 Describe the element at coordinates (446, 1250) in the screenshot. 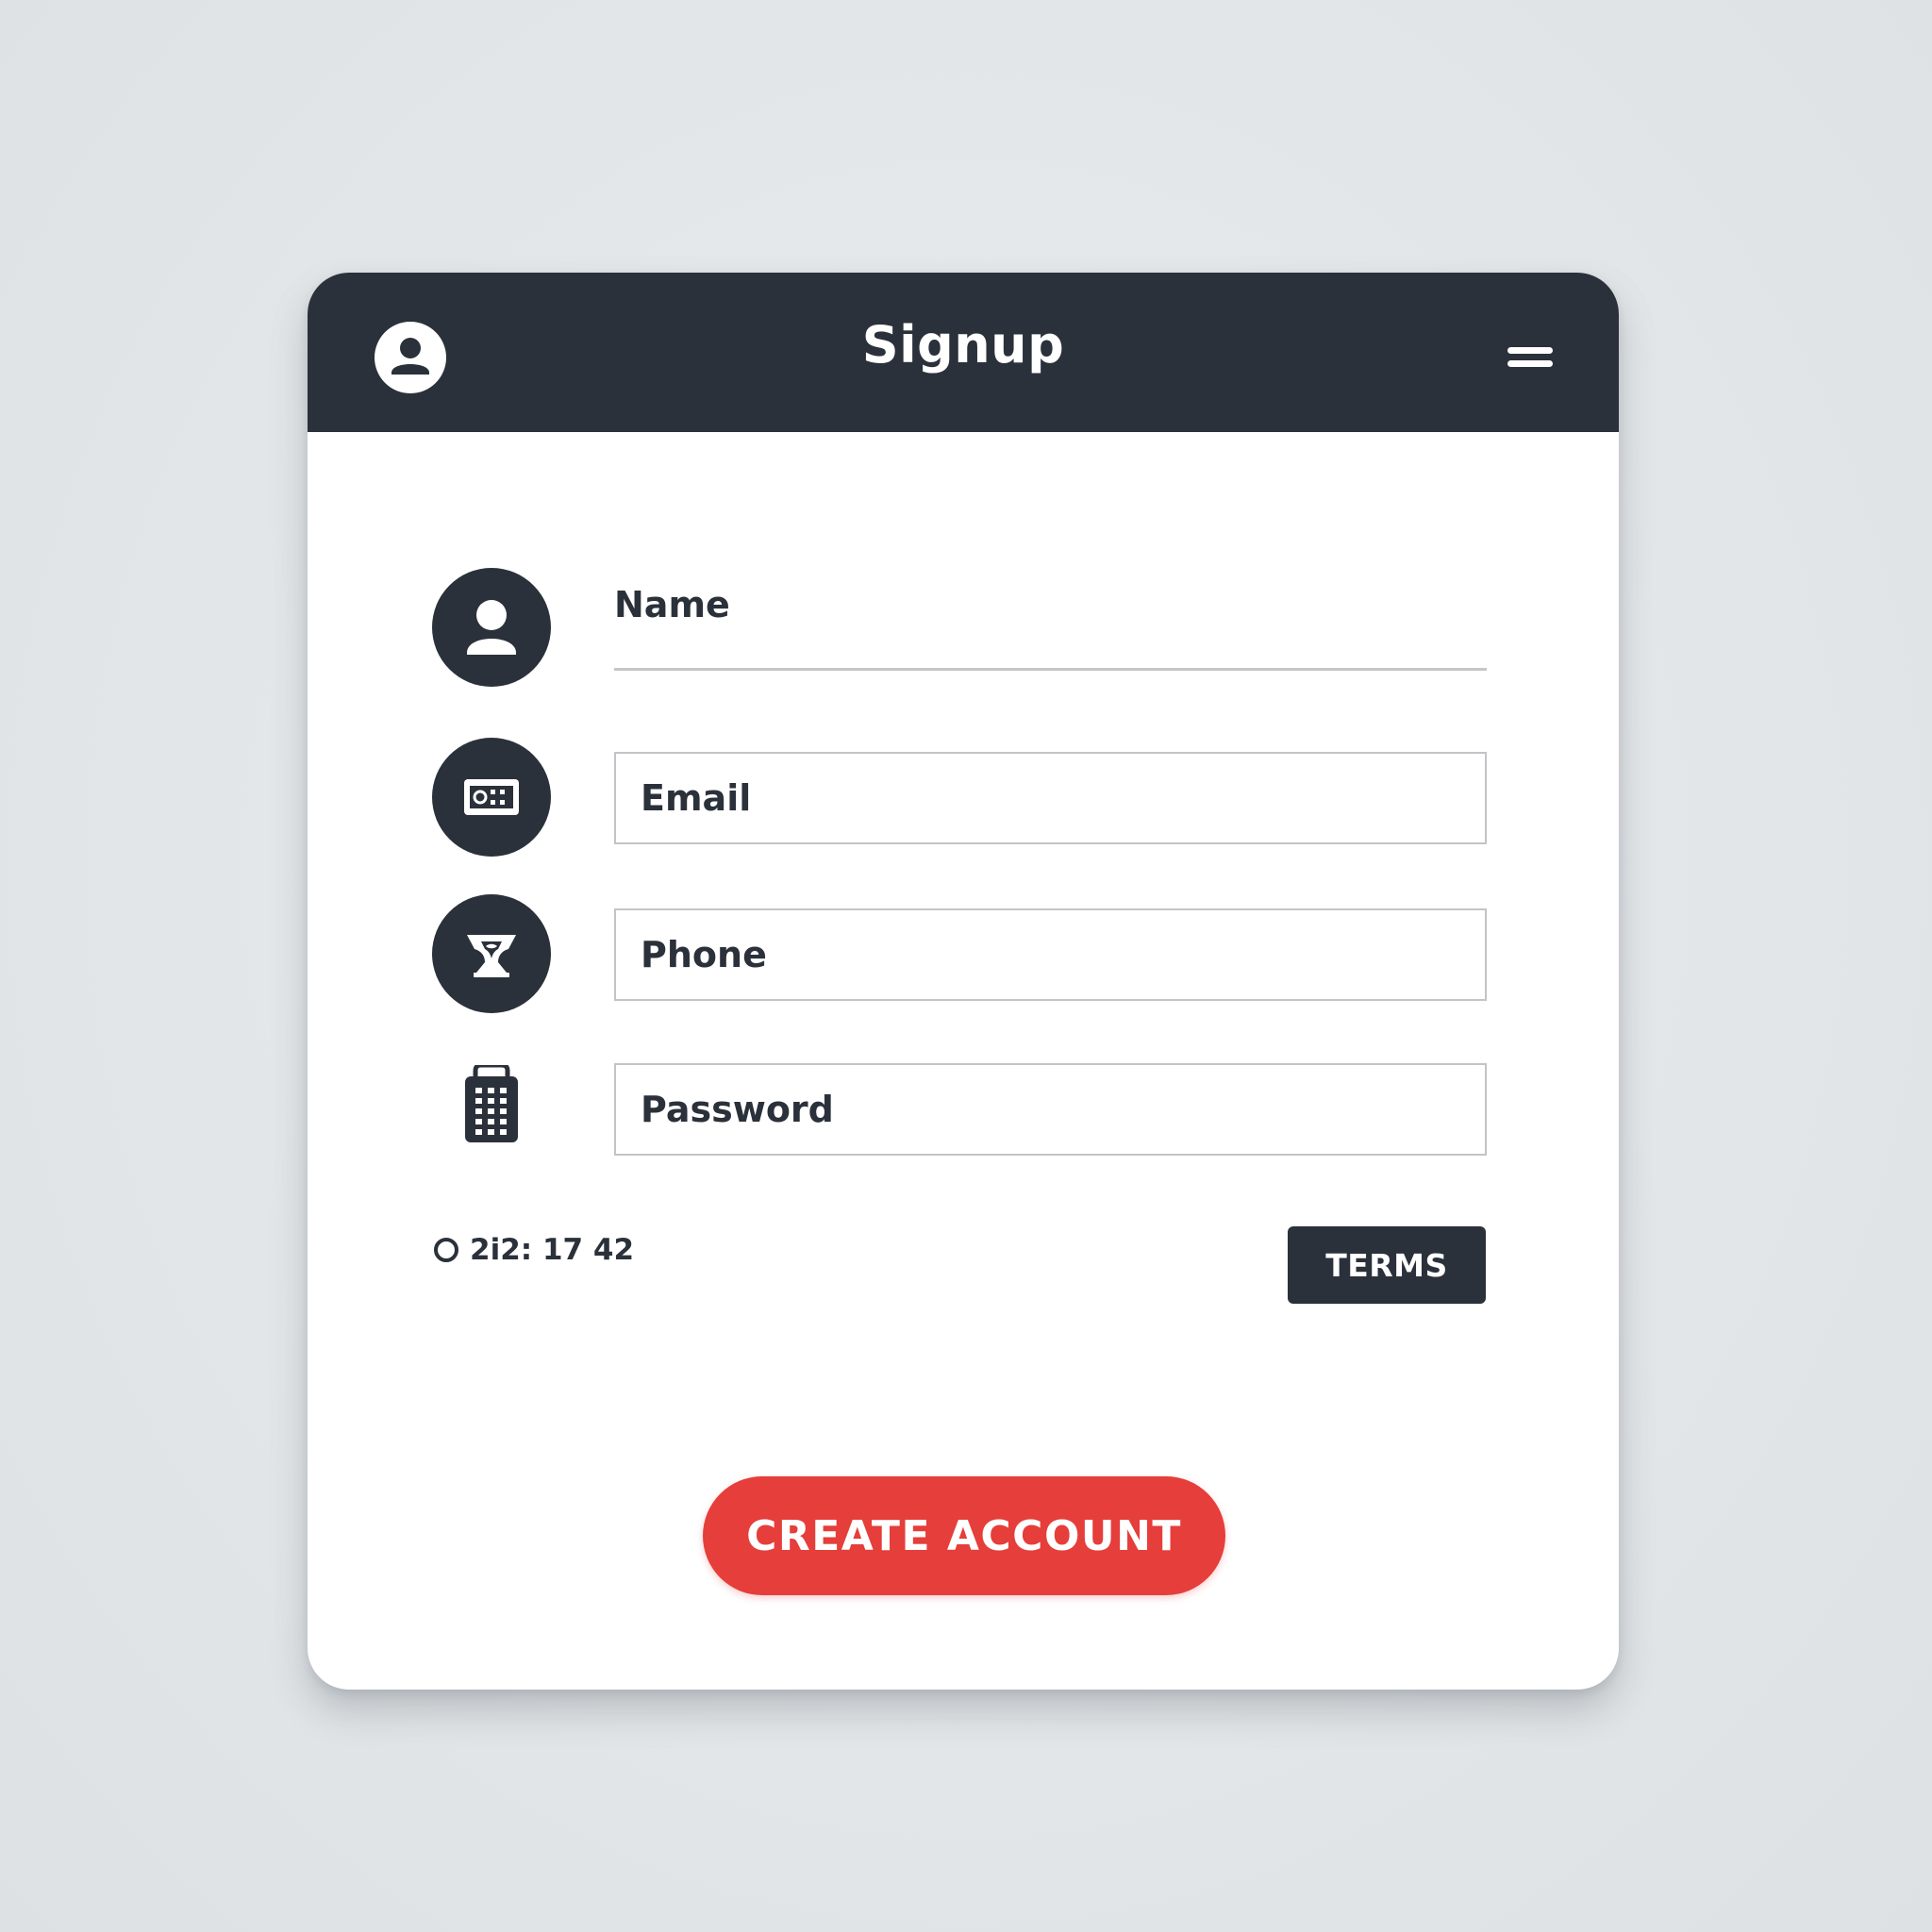

I see `status-ring-icon` at that location.